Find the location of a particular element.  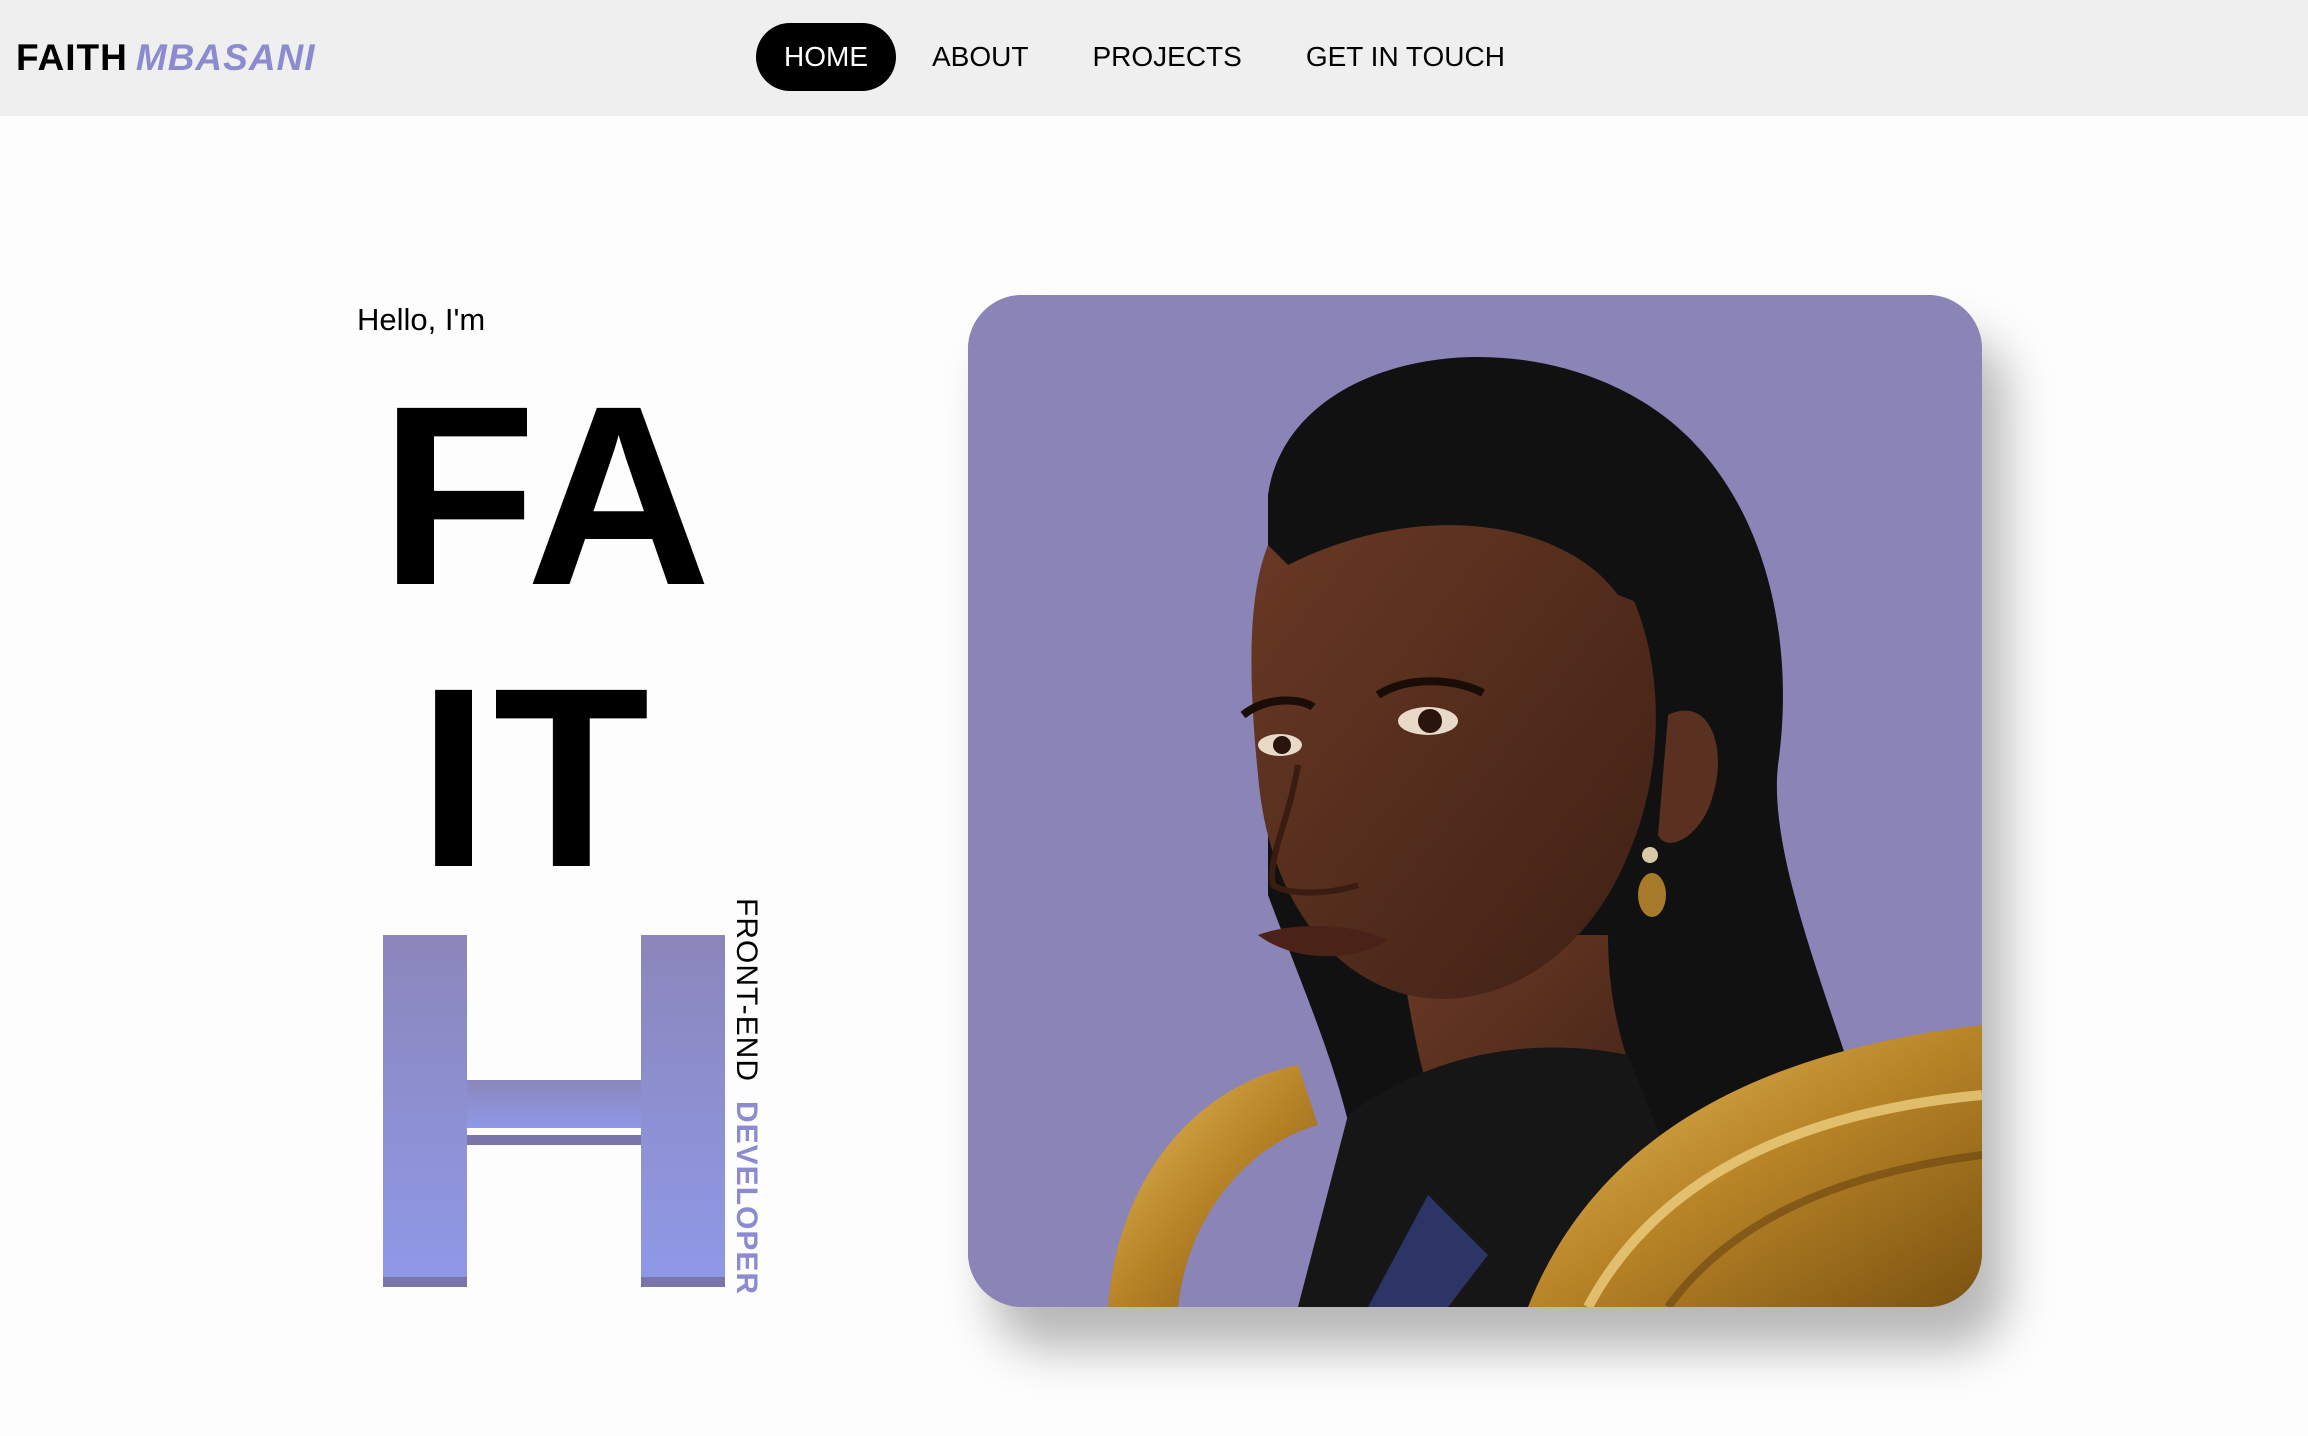

nav-projects: PROJECTS is located at coordinates (1166, 57).